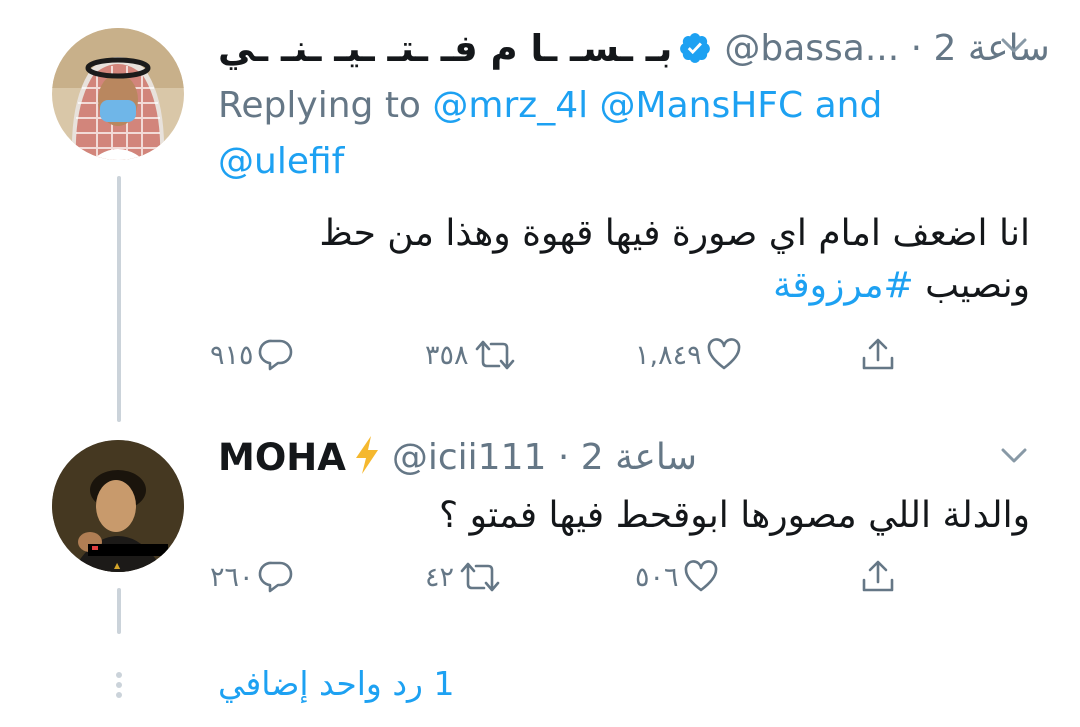 This screenshot has width=1080, height=727. I want to click on reply-button: ٢٦٠, so click(252, 577).